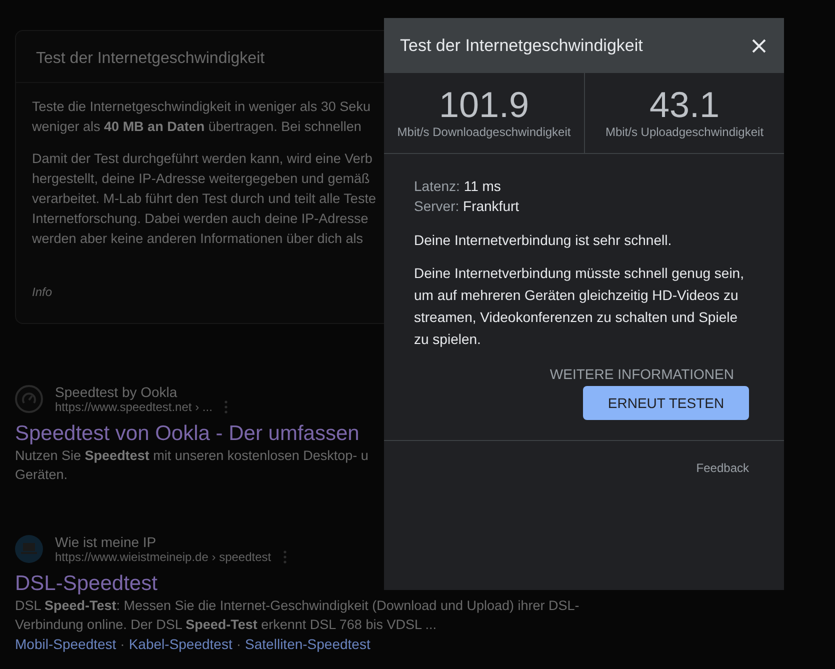  I want to click on close-icon, so click(759, 45).